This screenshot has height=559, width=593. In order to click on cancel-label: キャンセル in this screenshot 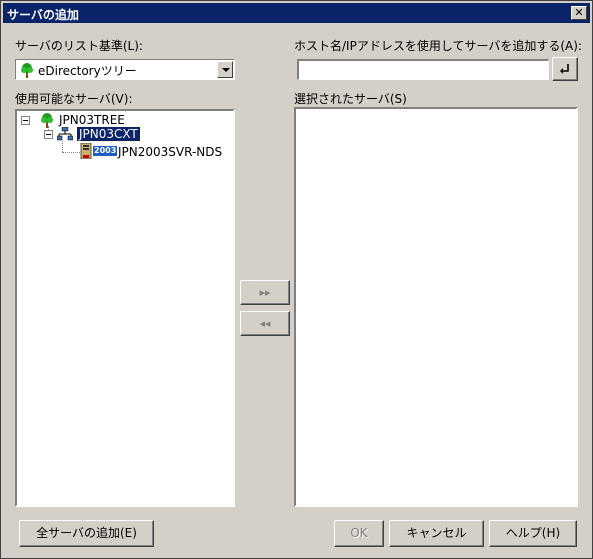, I will do `click(436, 533)`.